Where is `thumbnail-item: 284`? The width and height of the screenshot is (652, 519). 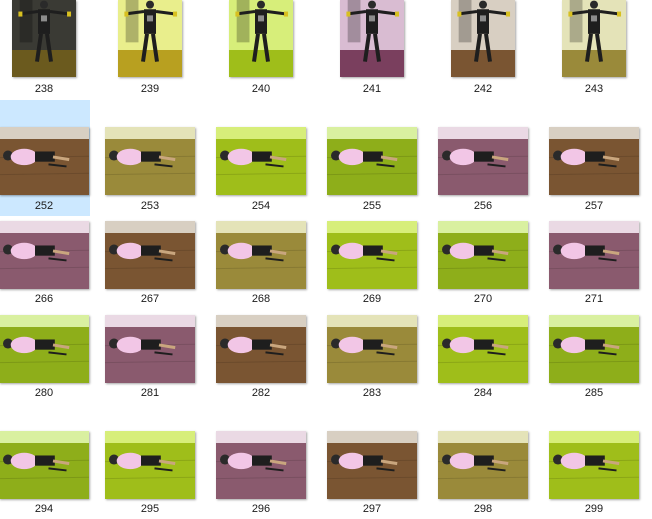 thumbnail-item: 284 is located at coordinates (483, 345).